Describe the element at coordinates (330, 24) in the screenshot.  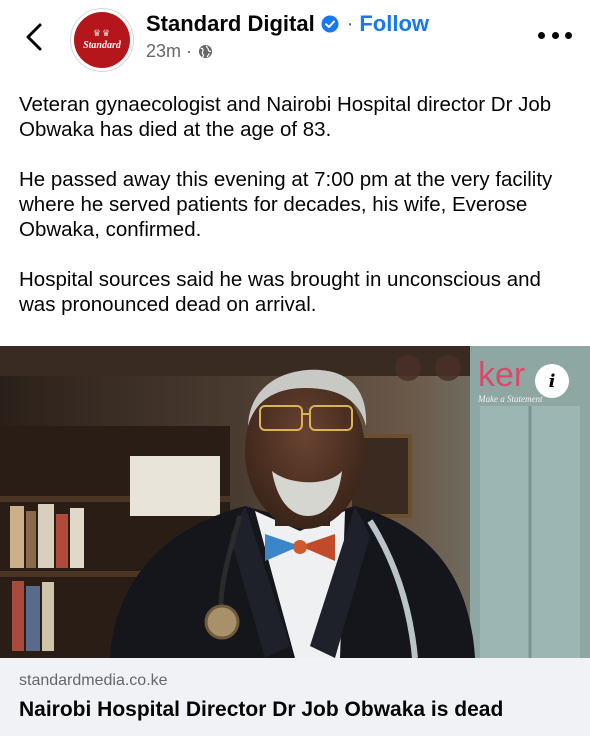
I see `verified-badge-icon` at that location.